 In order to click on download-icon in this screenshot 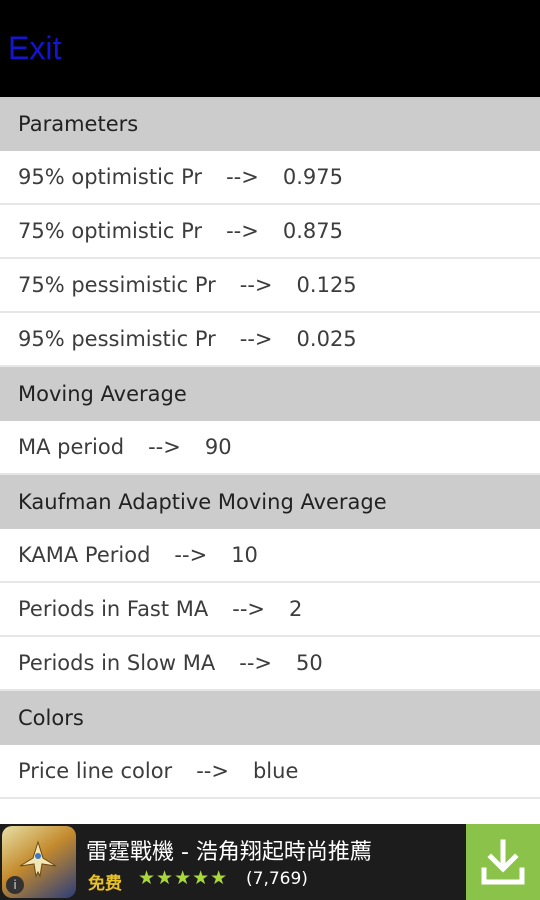, I will do `click(503, 862)`.